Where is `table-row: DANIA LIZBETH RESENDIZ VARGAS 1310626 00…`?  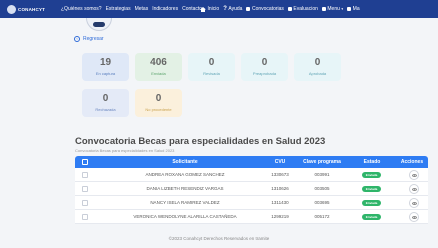 table-row: DANIA LIZBETH RESENDIZ VARGAS 1310626 00… is located at coordinates (251, 189).